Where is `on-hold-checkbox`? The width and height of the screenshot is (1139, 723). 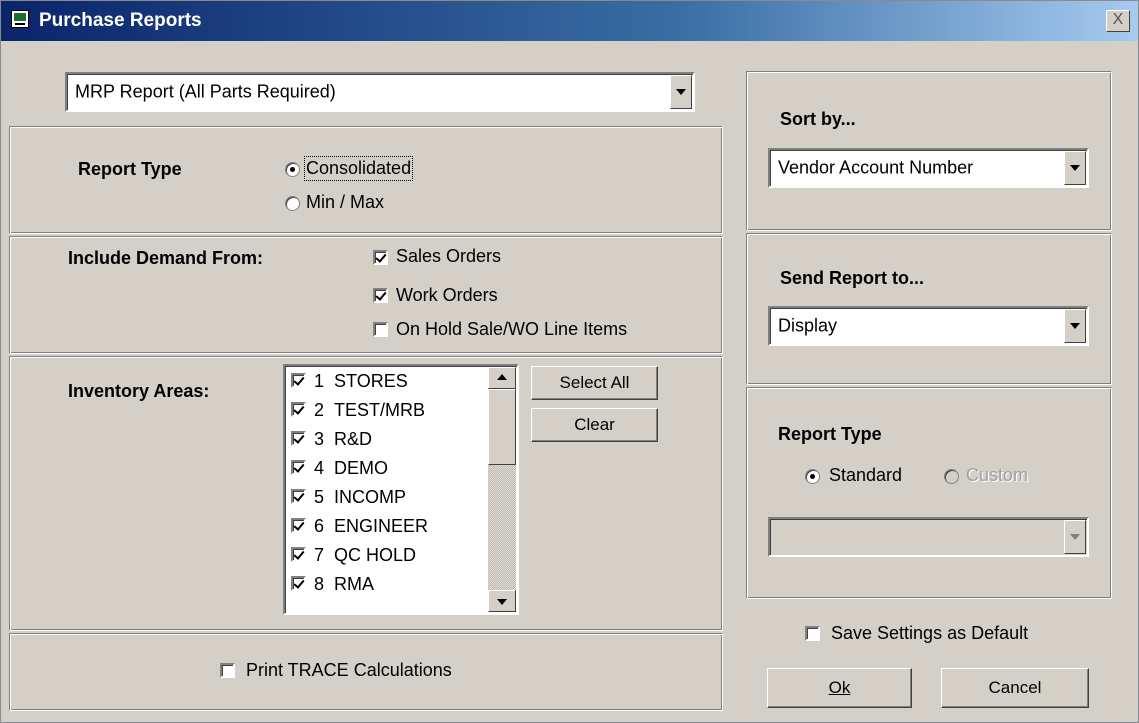
on-hold-checkbox is located at coordinates (380, 329).